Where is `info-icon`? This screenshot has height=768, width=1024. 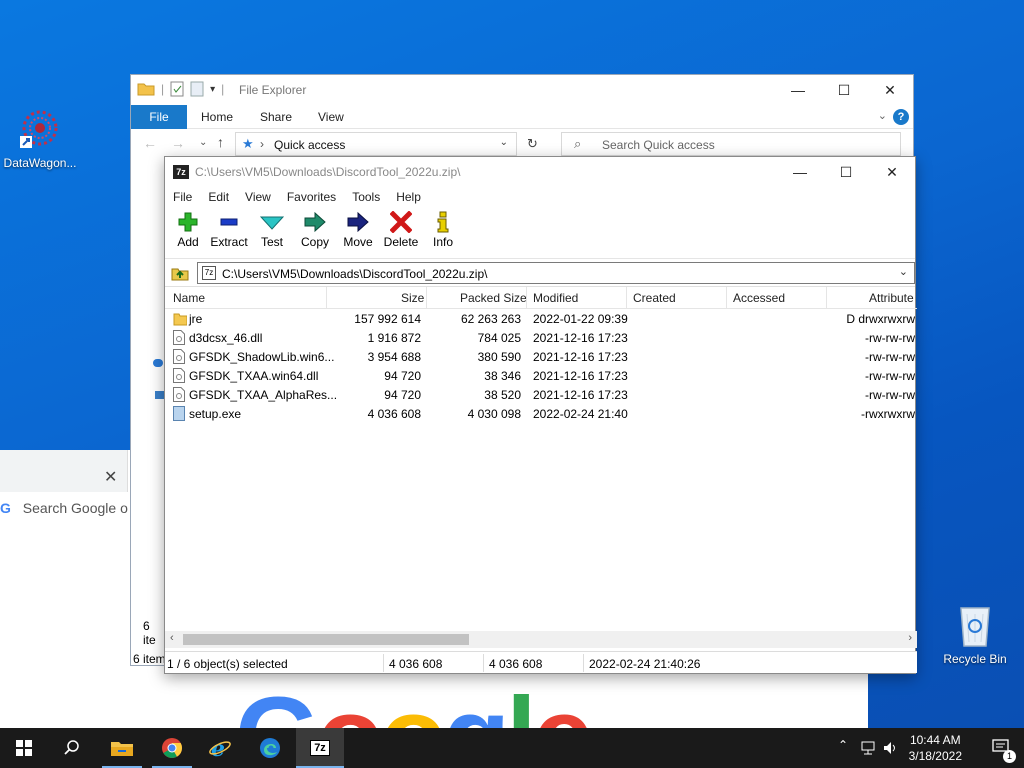 info-icon is located at coordinates (443, 222).